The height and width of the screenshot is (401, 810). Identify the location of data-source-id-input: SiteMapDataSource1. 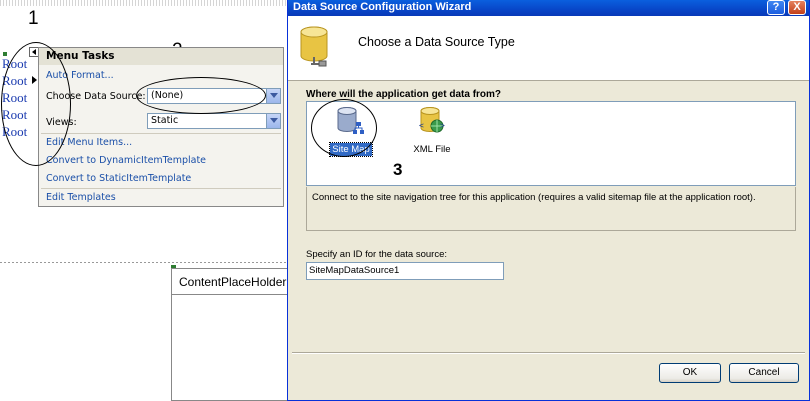
(405, 271).